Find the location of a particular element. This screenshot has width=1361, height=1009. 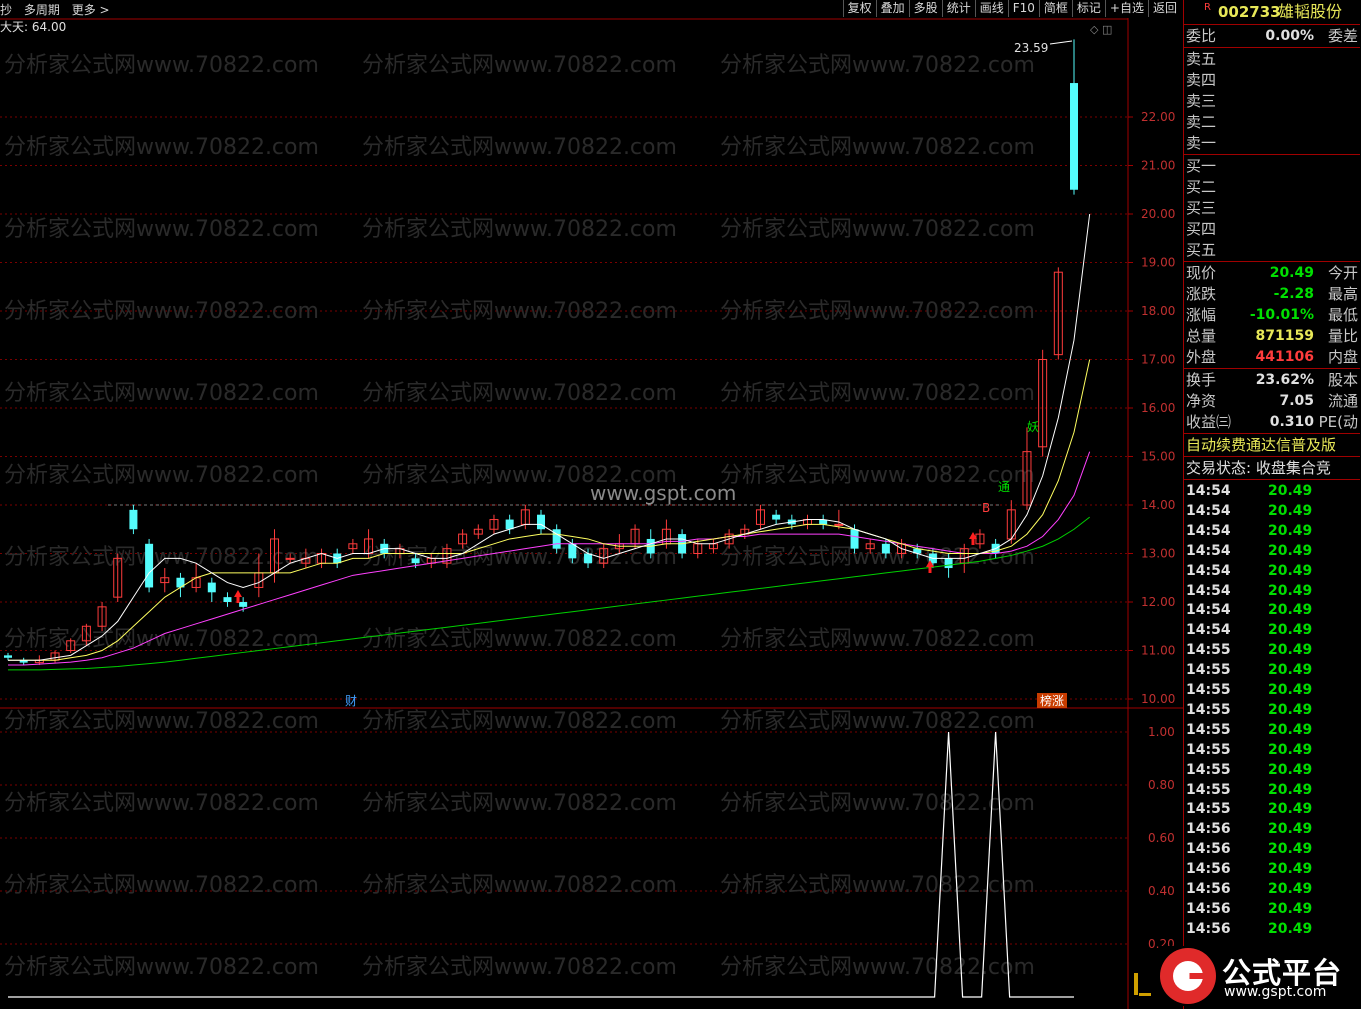

price-axis-label: 19.00 is located at coordinates (1158, 263).